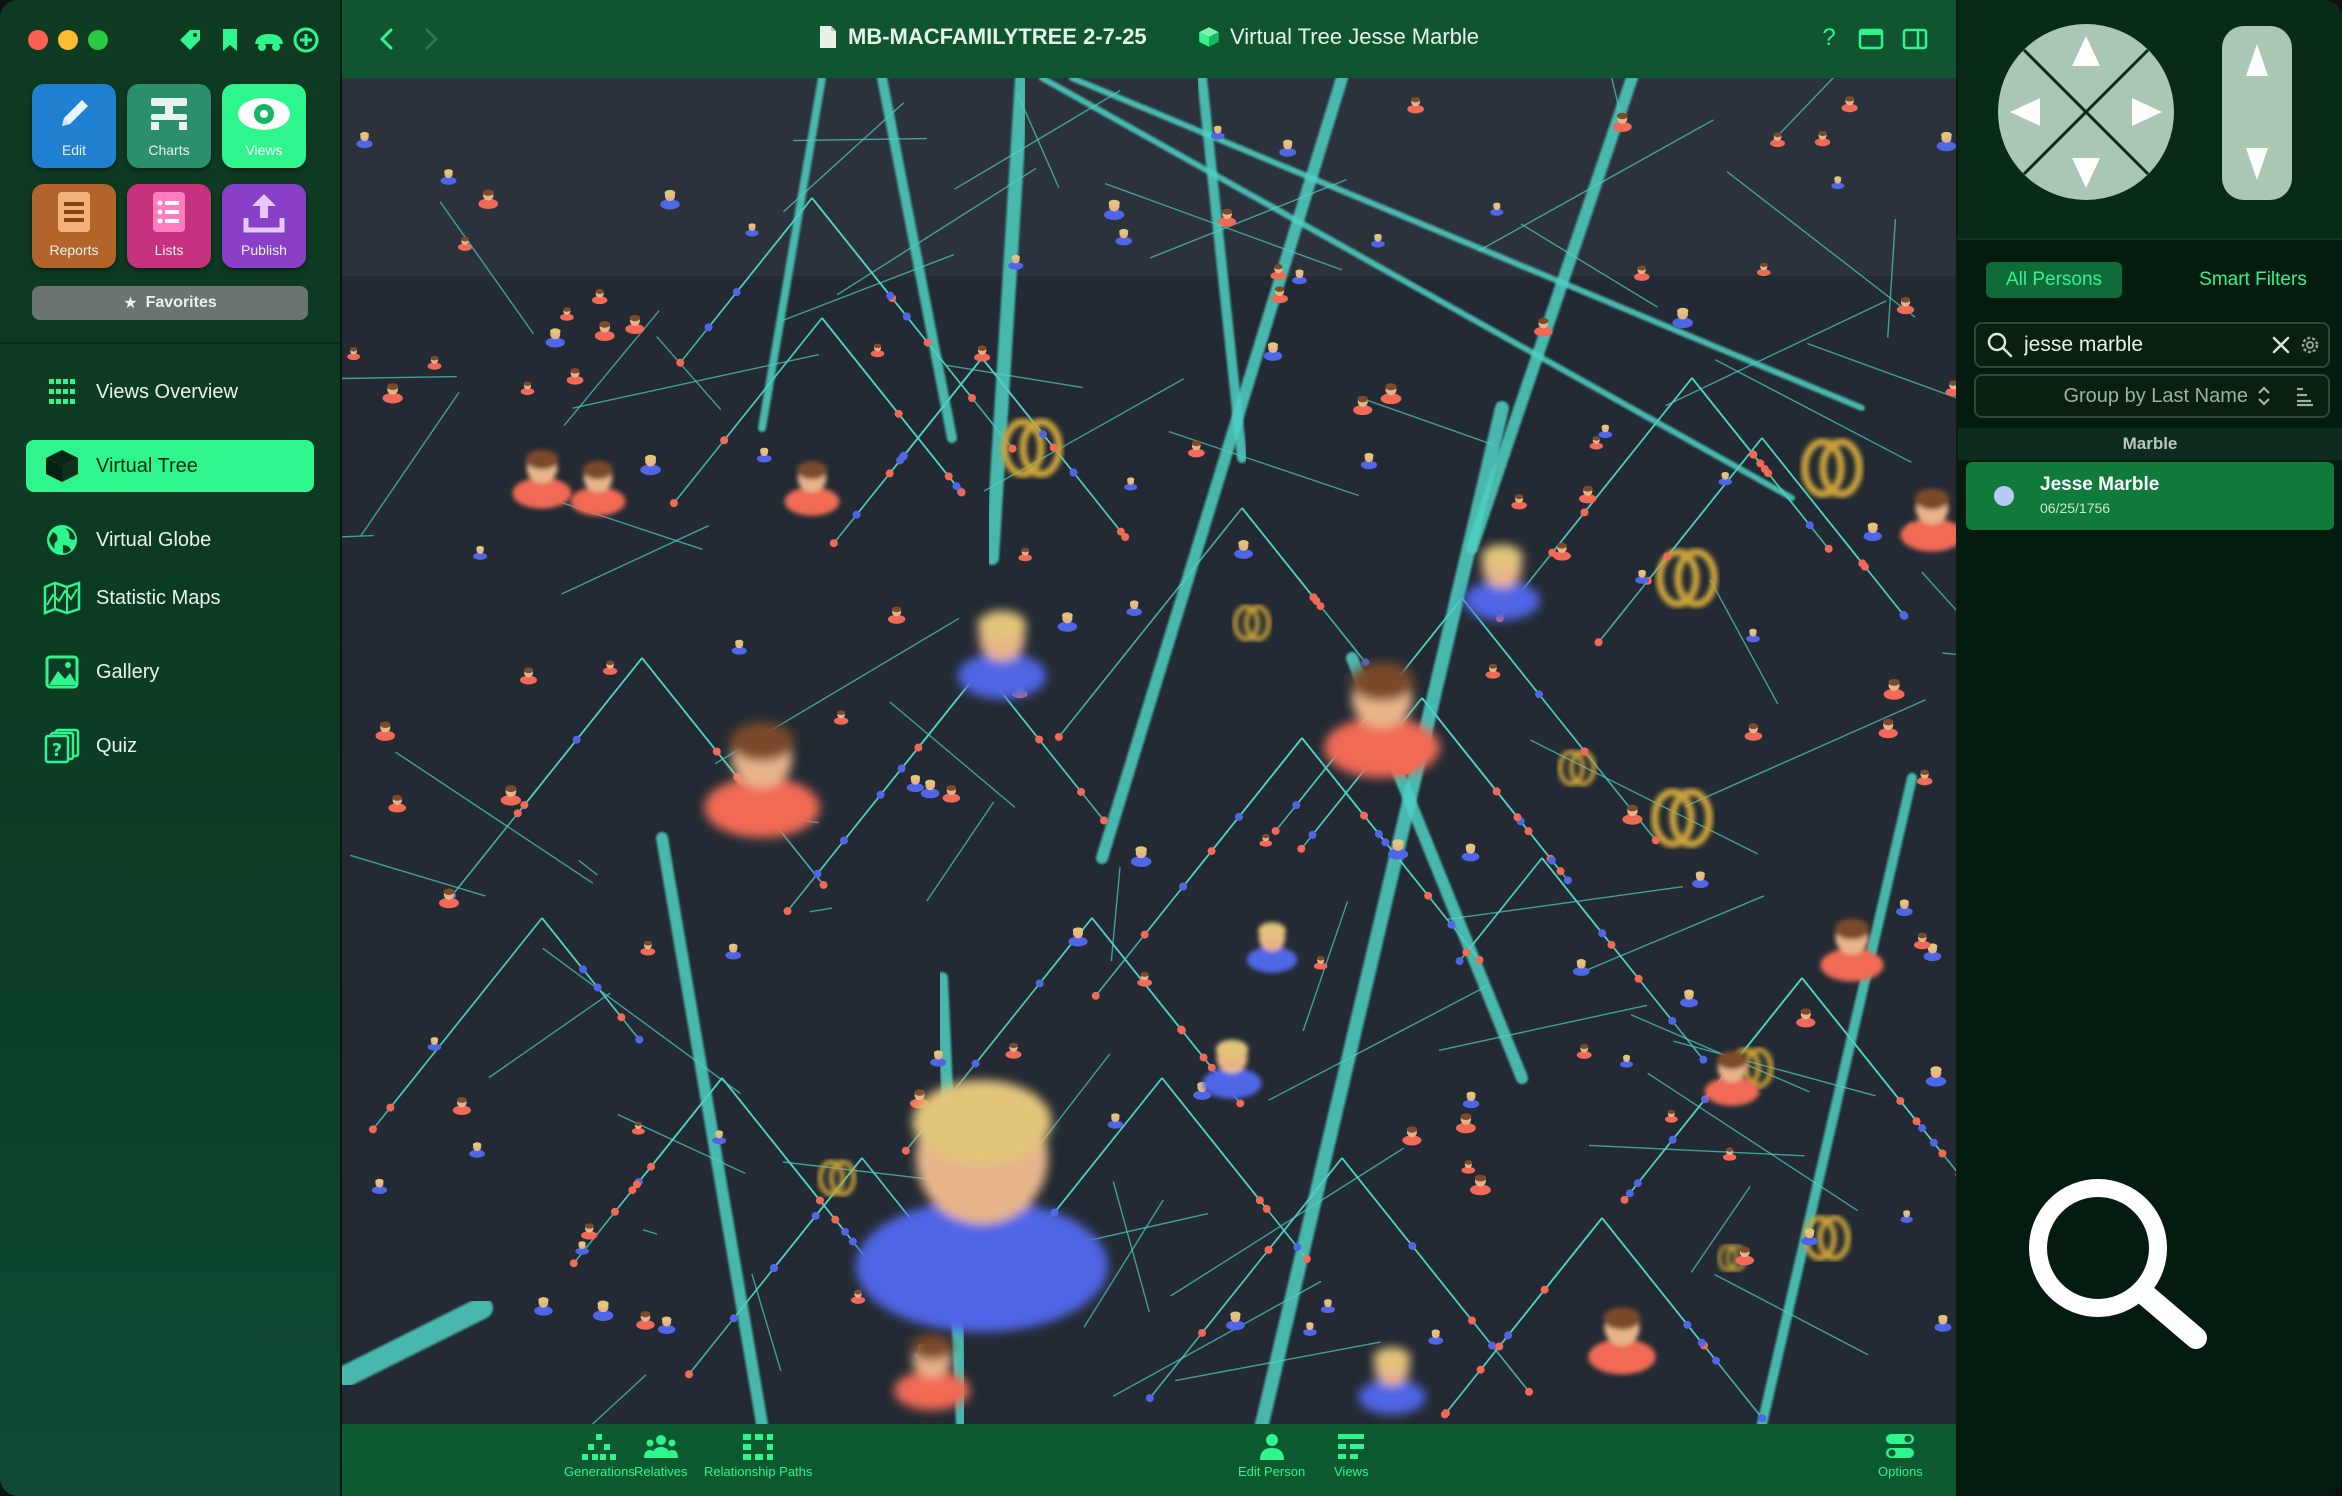  What do you see at coordinates (1871, 39) in the screenshot?
I see `window-icon` at bounding box center [1871, 39].